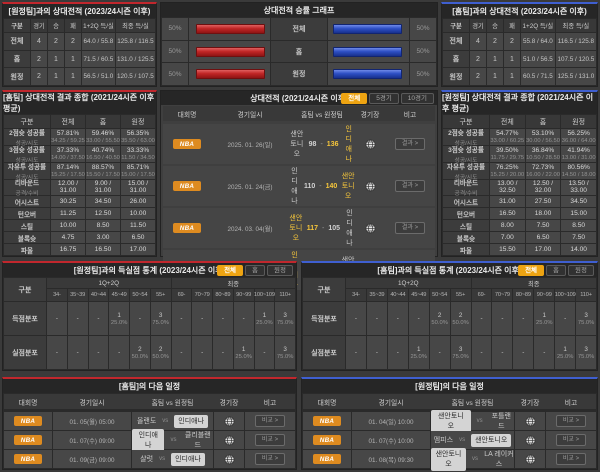 The width and height of the screenshot is (600, 472). I want to click on h2h-filter-tab: 10경기, so click(417, 98).